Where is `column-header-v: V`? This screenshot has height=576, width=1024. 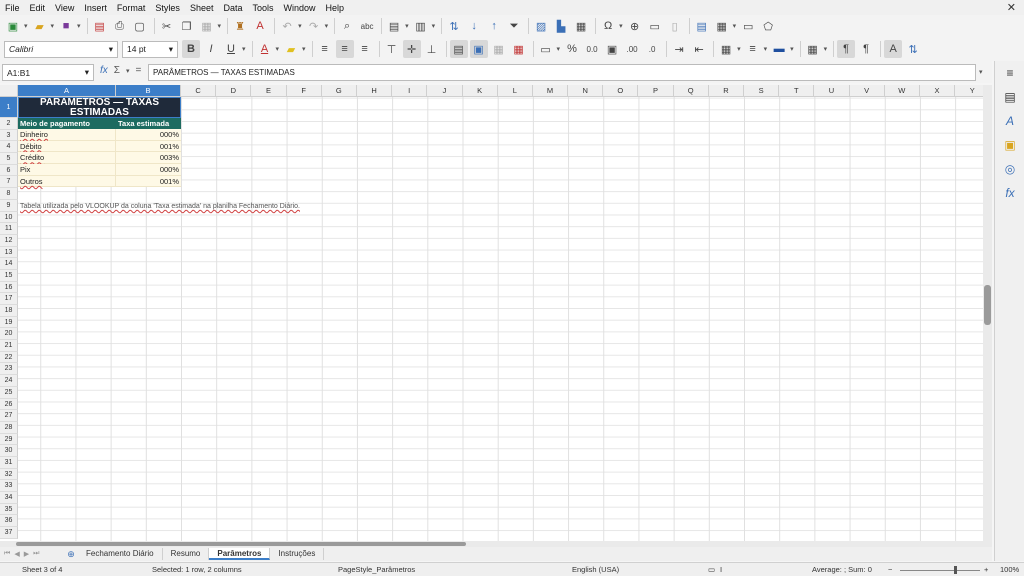 column-header-v: V is located at coordinates (867, 91).